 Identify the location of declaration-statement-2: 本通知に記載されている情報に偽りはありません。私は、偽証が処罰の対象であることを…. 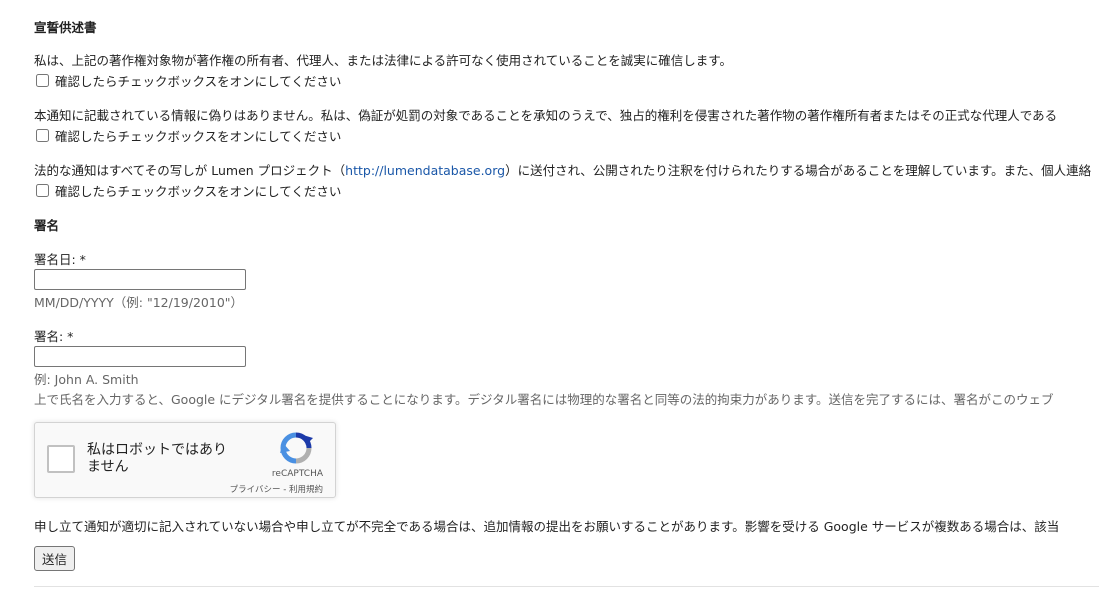
(546, 115).